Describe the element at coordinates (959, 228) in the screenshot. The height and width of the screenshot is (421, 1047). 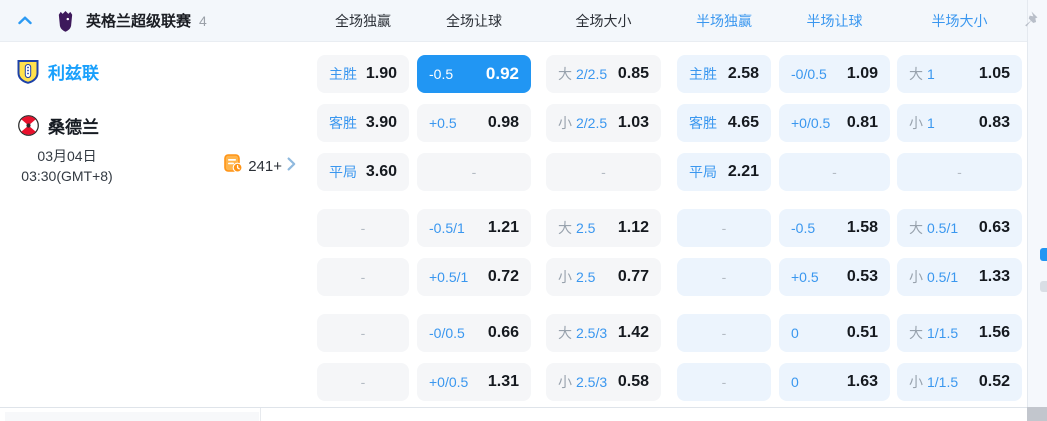
I see `odds-cell: 大 0.5/1 0.63` at that location.